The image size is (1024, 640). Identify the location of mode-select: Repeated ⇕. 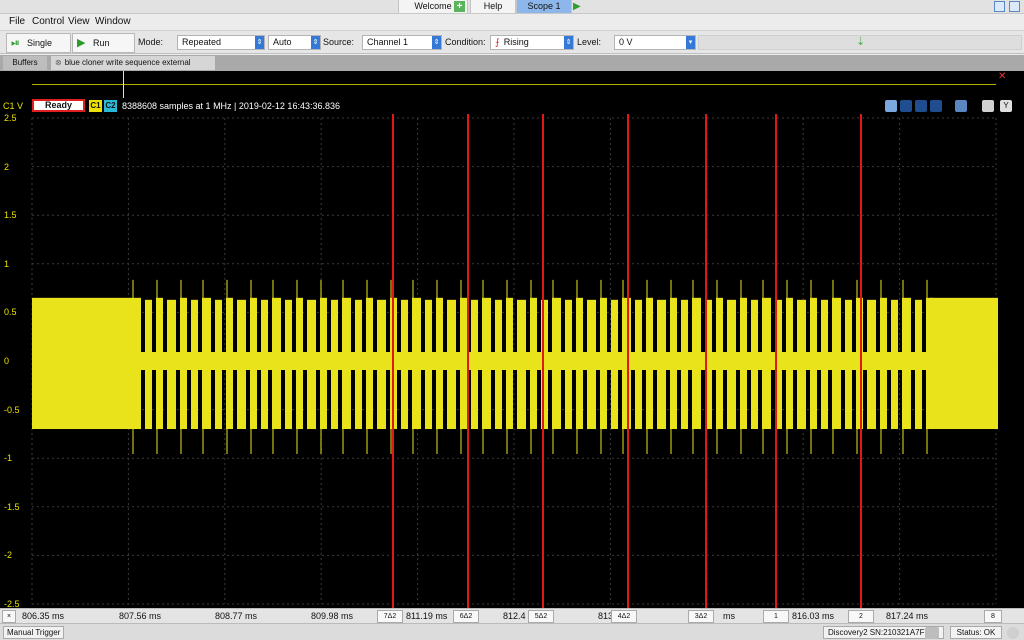
(221, 42).